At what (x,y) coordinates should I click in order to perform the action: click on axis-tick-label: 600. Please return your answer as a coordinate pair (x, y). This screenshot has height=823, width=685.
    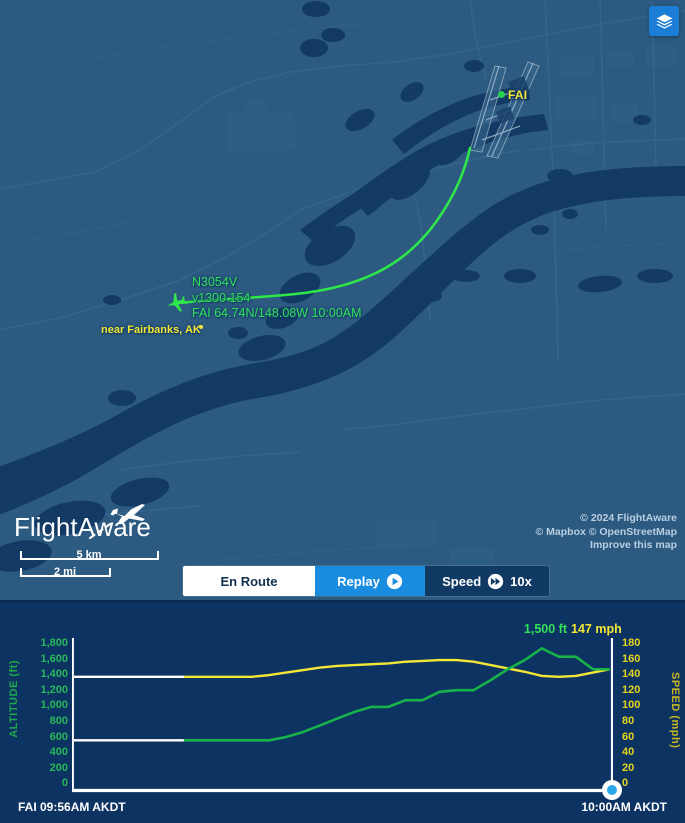
    Looking at the image, I should click on (58, 736).